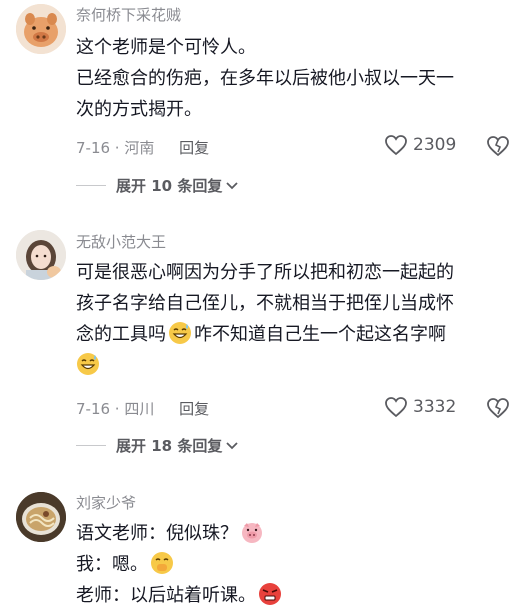  Describe the element at coordinates (265, 303) in the screenshot. I see `comment-line: 孩子名字给自己侄儿，不就相当于把侄儿当成怀` at that location.